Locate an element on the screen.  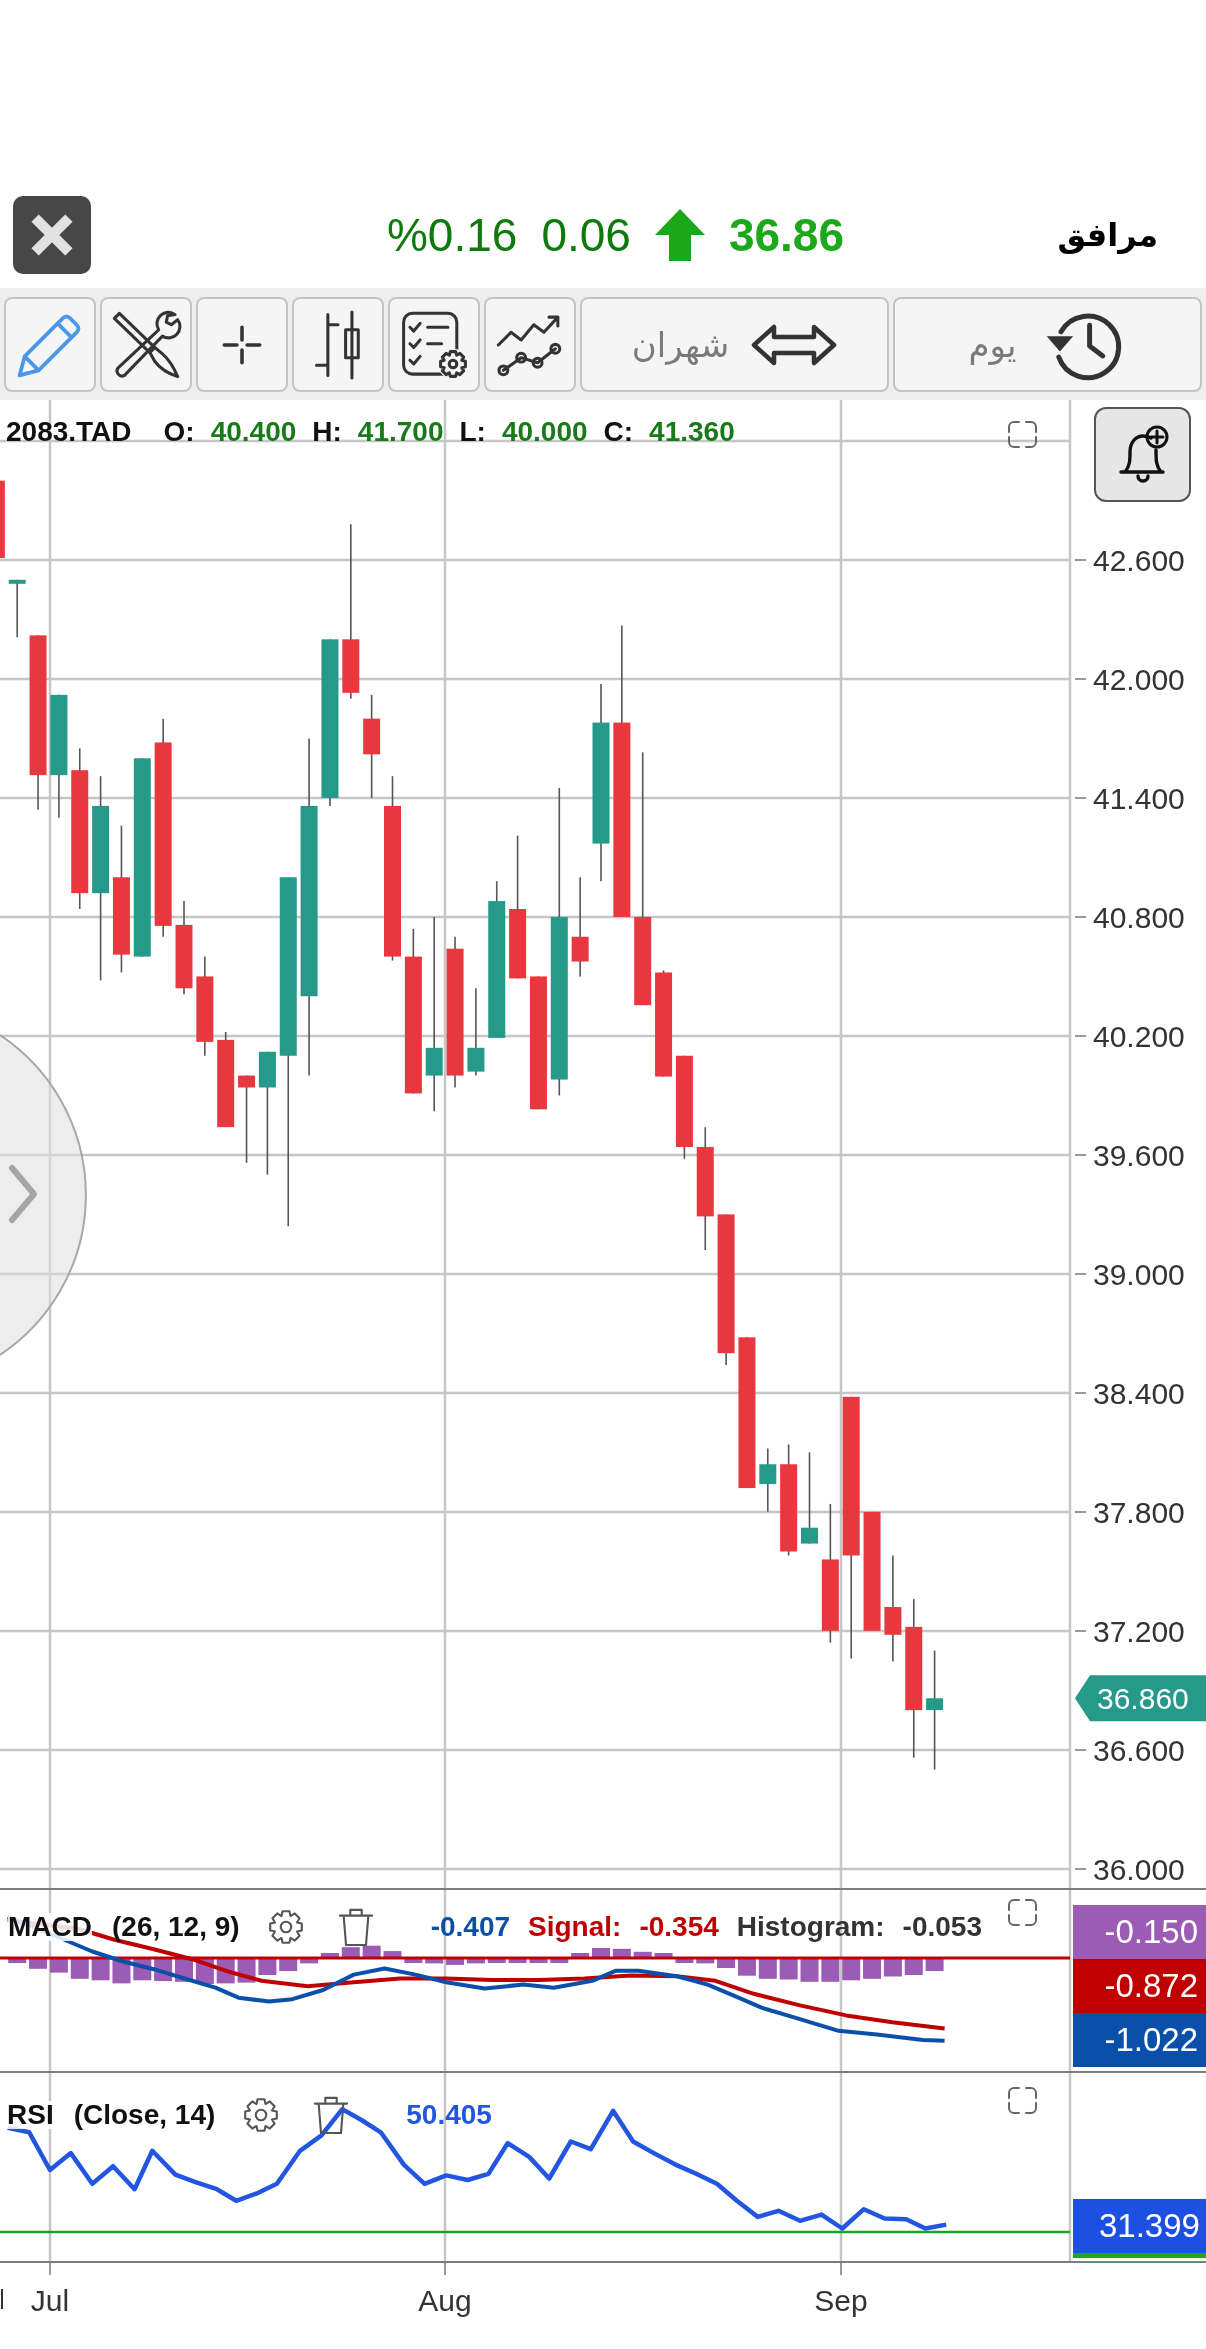
month-label: Jul is located at coordinates (50, 2300).